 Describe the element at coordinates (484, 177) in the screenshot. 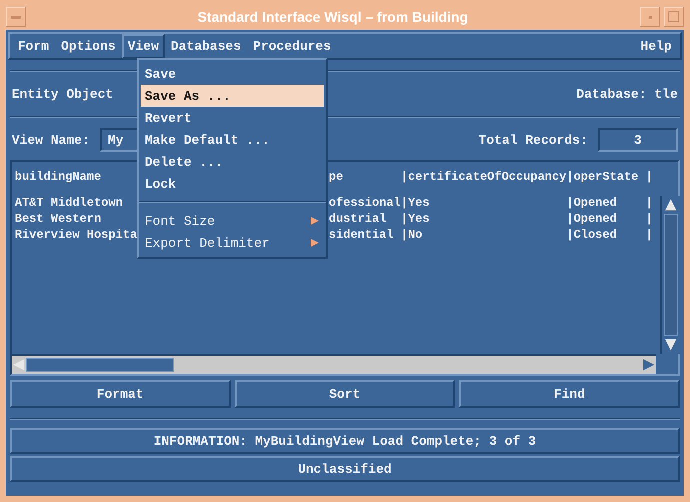

I see `column-header: |certificateOfOccupancy` at that location.